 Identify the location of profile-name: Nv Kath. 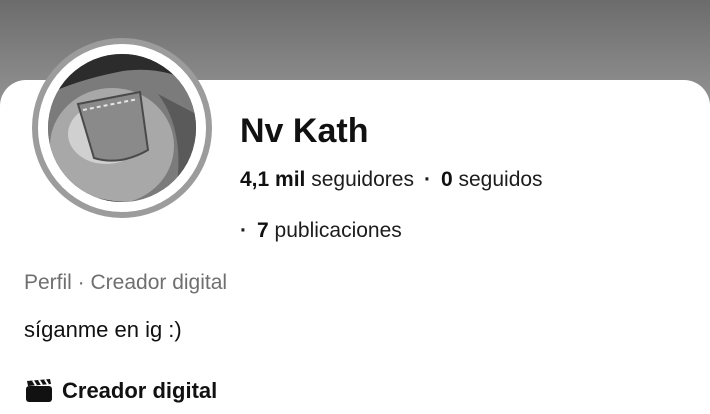
(304, 131).